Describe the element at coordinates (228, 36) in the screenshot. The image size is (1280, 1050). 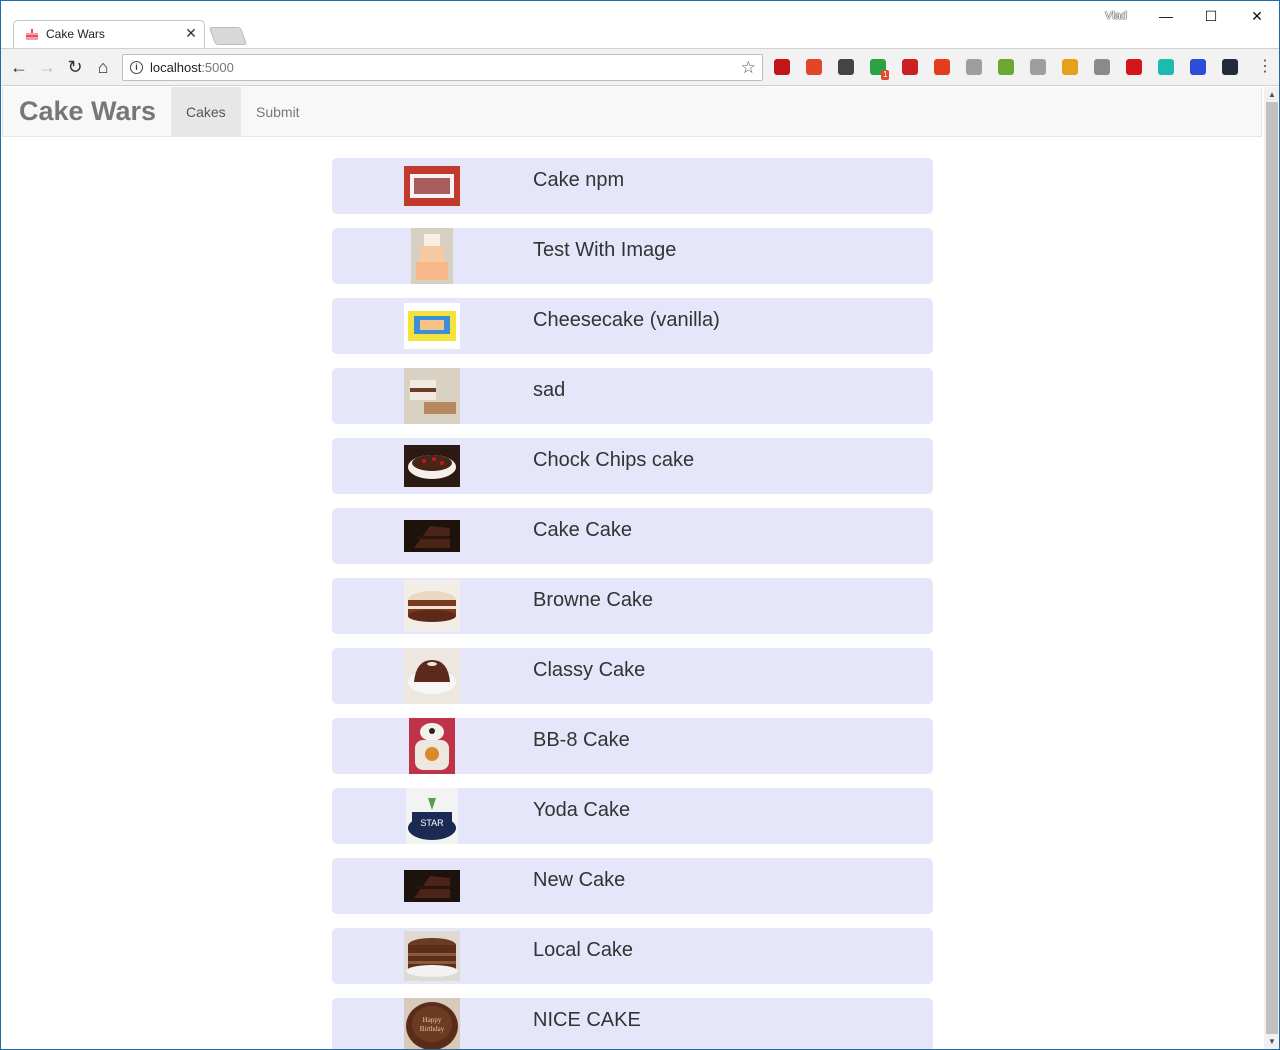
I see `new-tab-button` at that location.